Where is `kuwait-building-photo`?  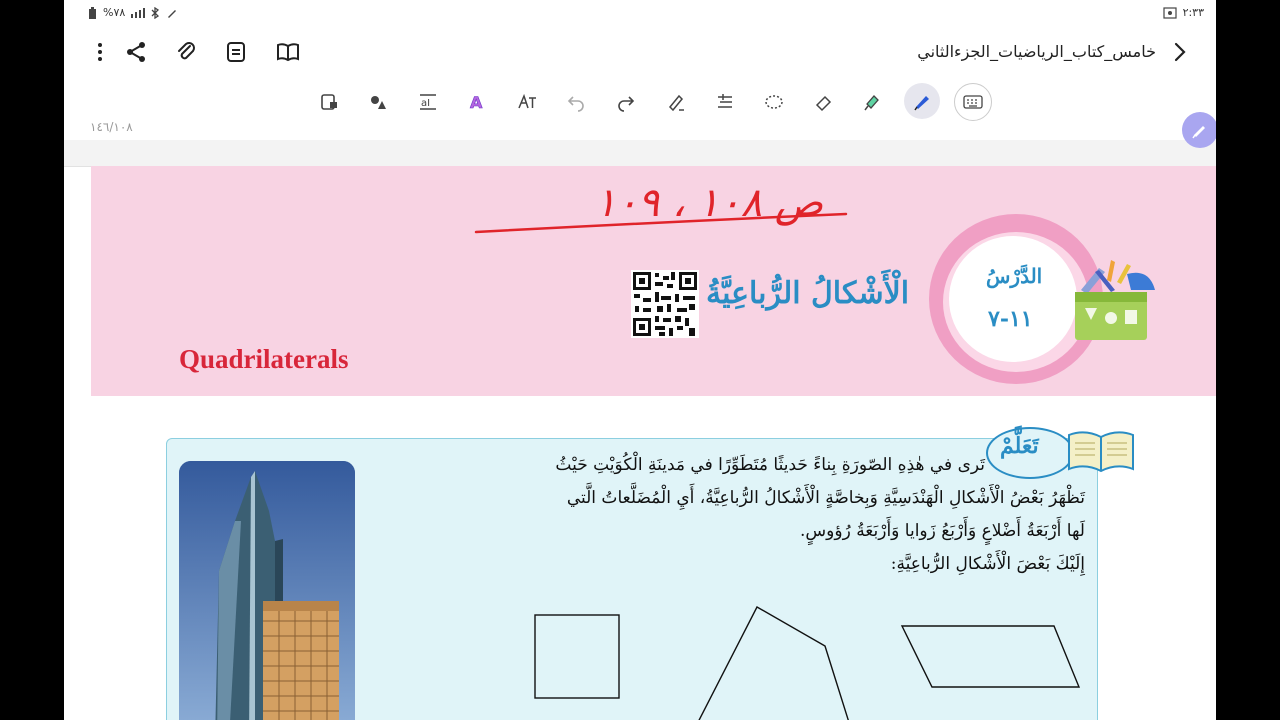 kuwait-building-photo is located at coordinates (267, 590).